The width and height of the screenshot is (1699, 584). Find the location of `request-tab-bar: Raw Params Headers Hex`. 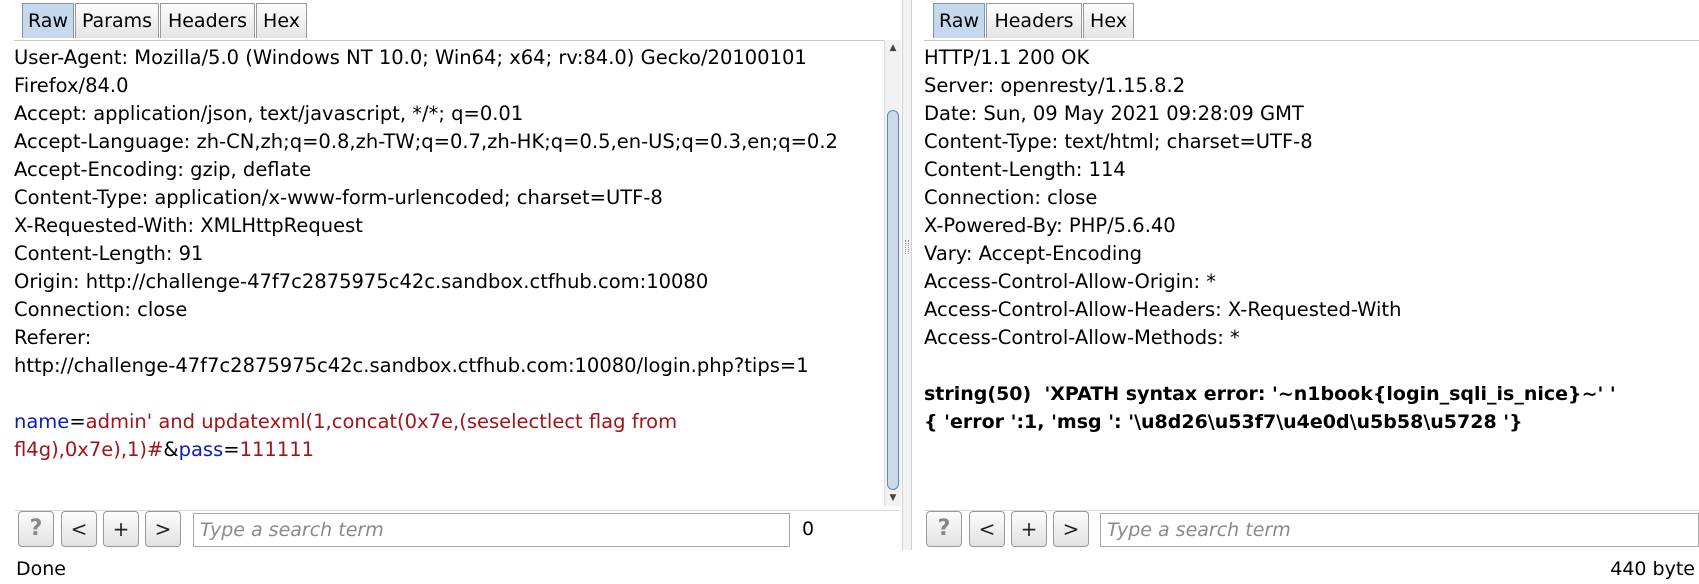

request-tab-bar: Raw Params Headers Hex is located at coordinates (450, 19).